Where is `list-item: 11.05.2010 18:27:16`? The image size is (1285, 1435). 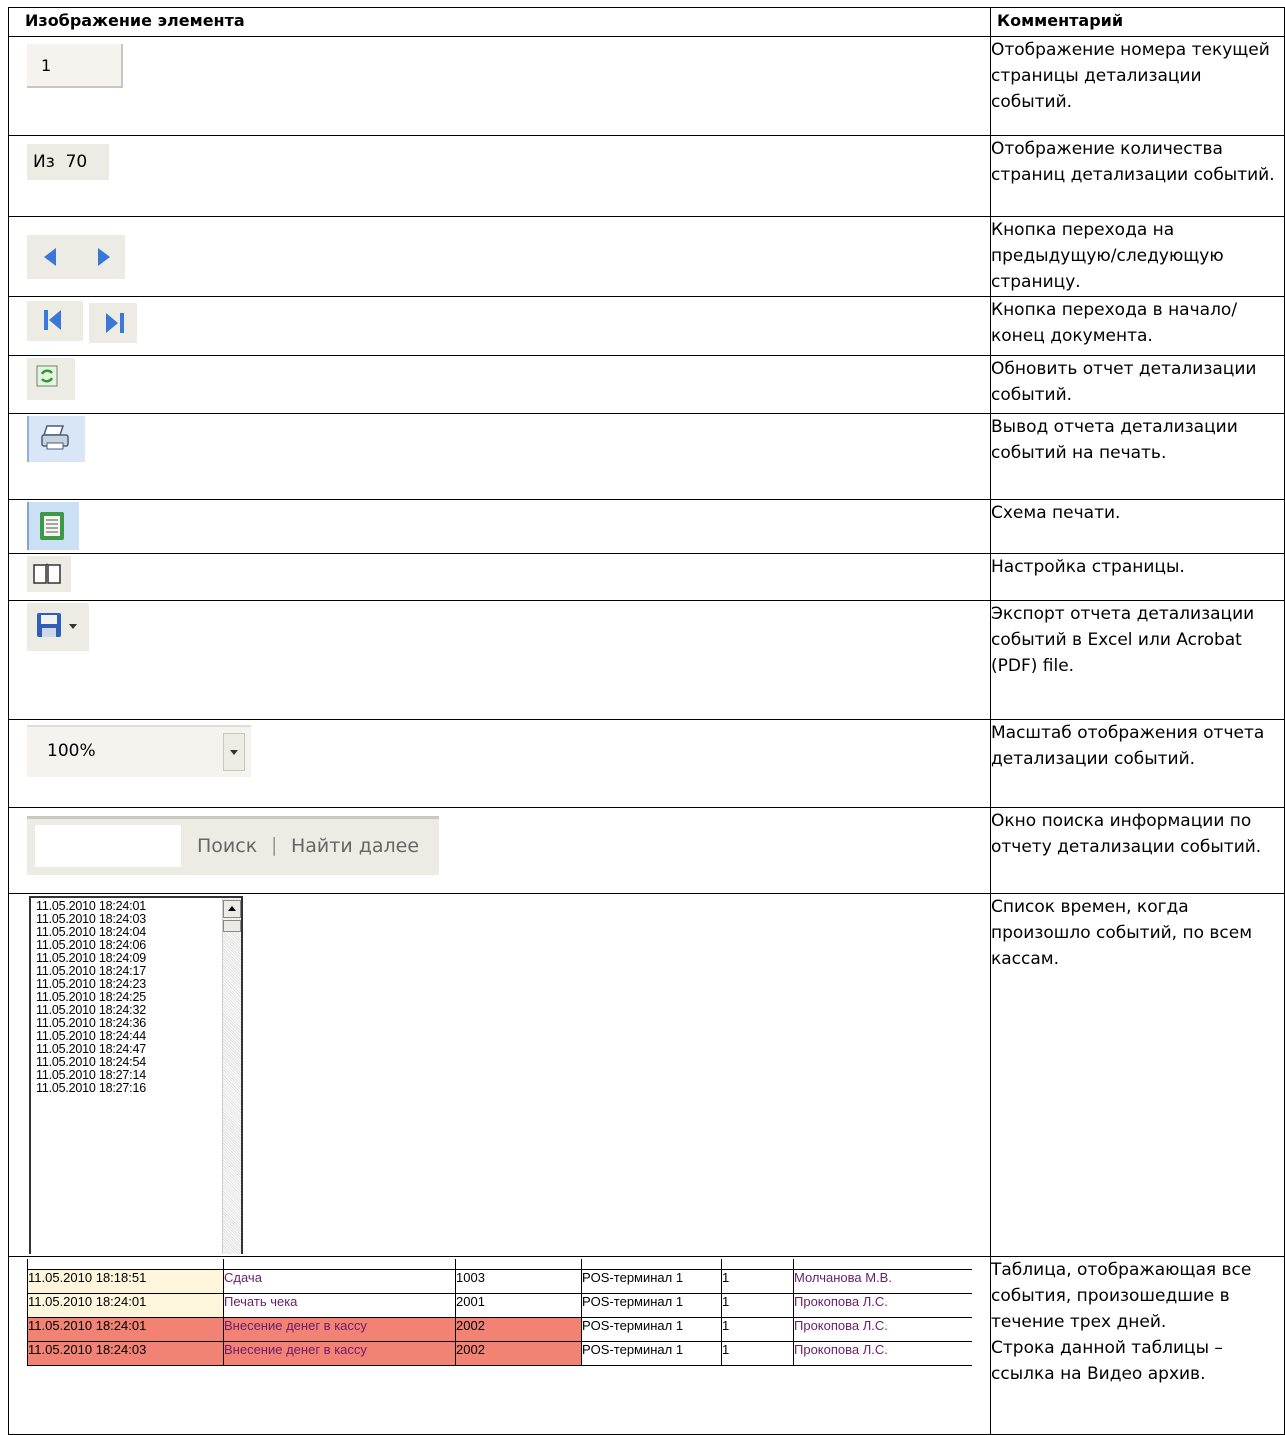
list-item: 11.05.2010 18:27:16 is located at coordinates (91, 1088).